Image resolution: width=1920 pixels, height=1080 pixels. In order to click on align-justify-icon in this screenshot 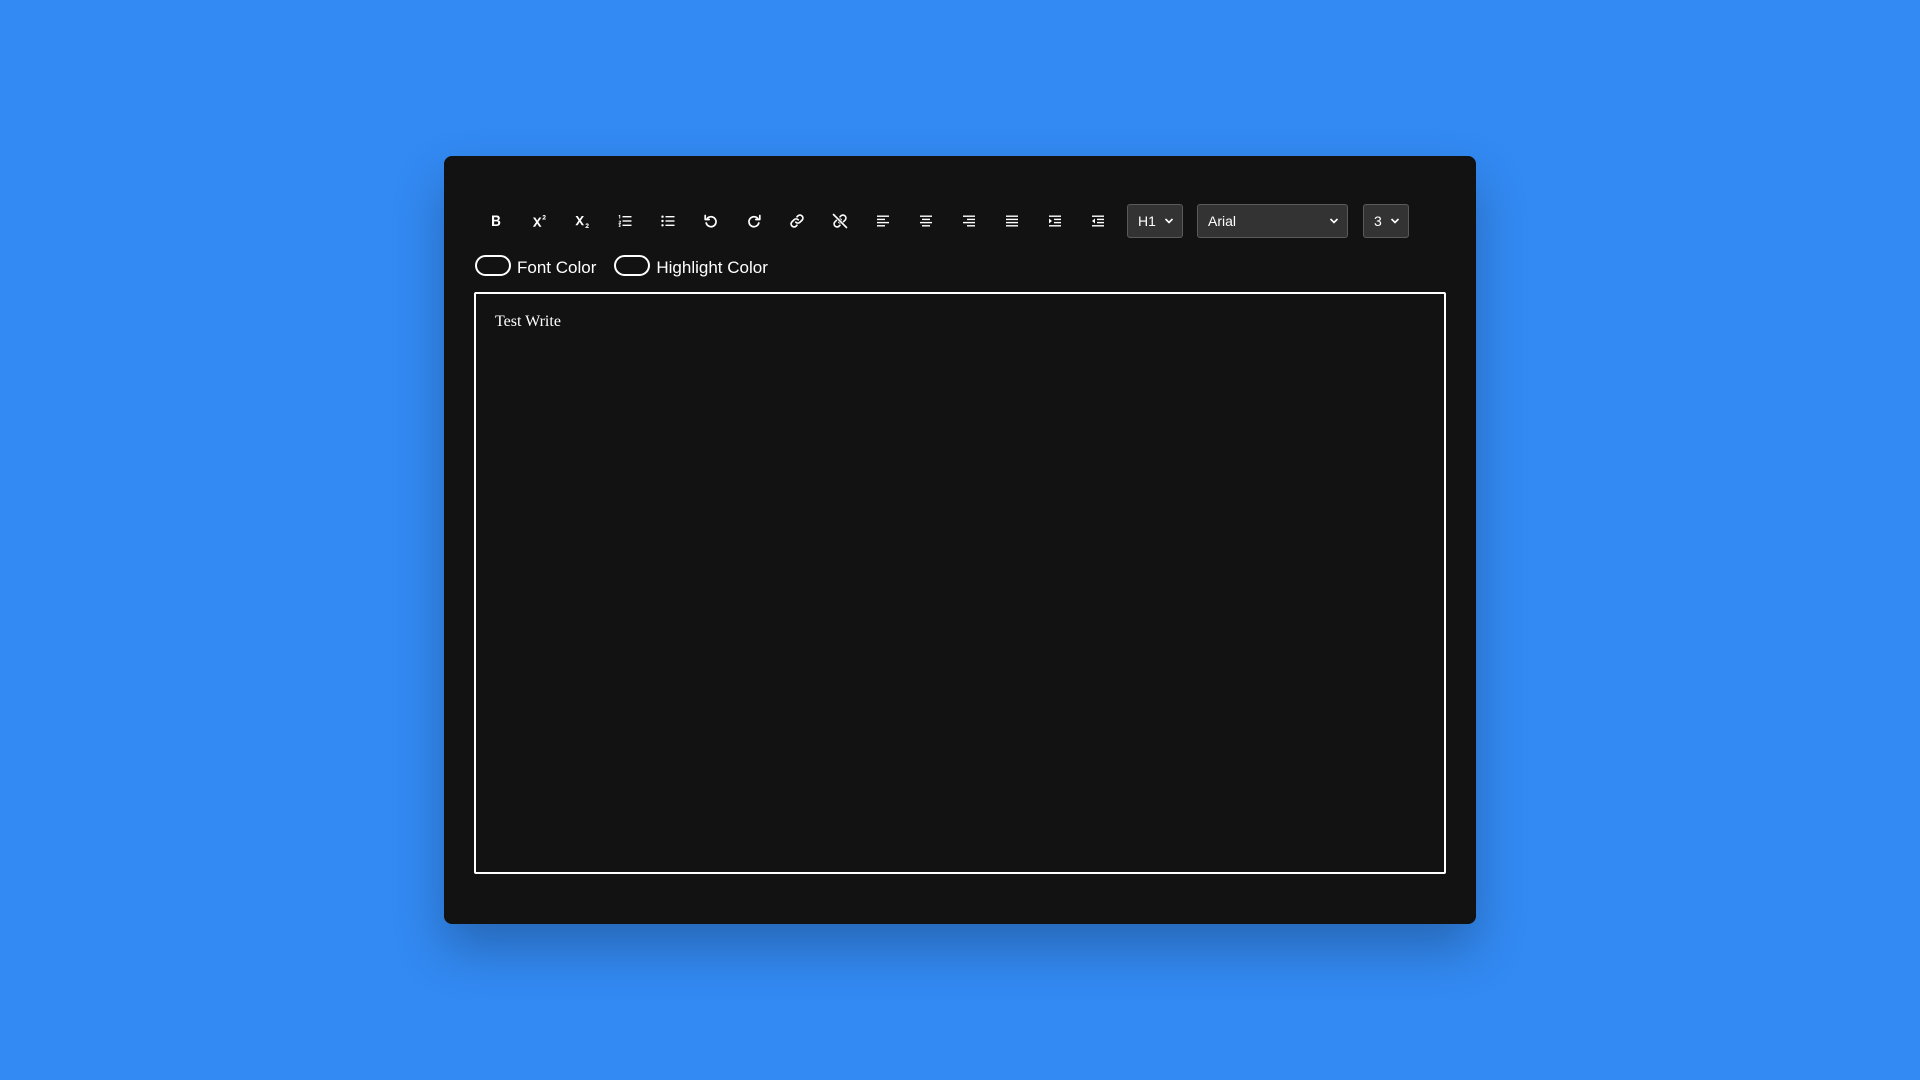, I will do `click(1011, 221)`.